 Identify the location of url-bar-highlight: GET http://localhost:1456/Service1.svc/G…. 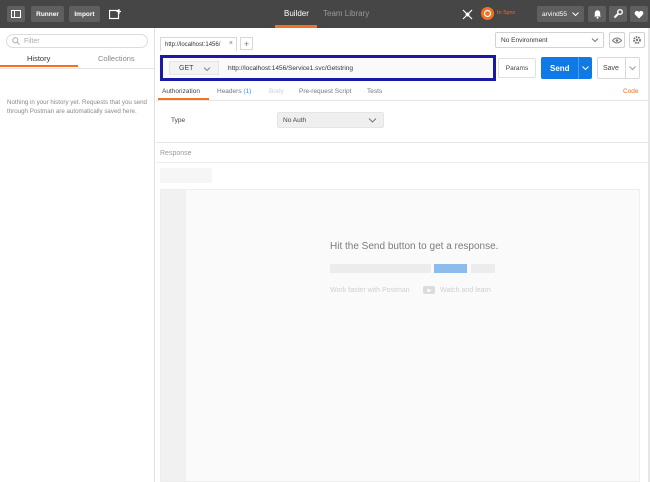
(328, 68).